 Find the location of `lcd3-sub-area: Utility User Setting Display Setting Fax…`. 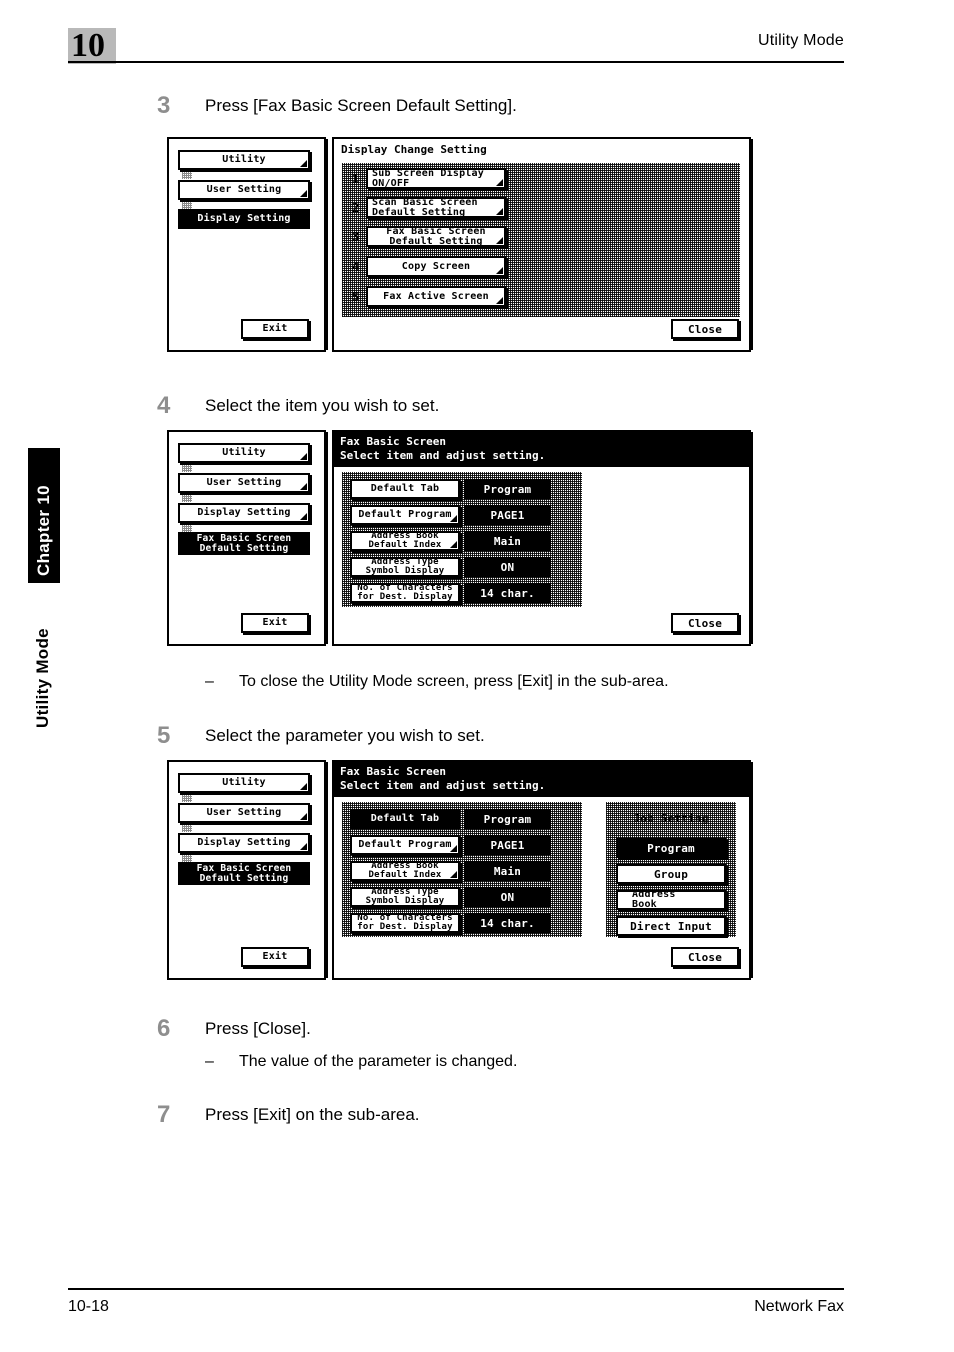

lcd3-sub-area: Utility User Setting Display Setting Fax… is located at coordinates (247, 870).